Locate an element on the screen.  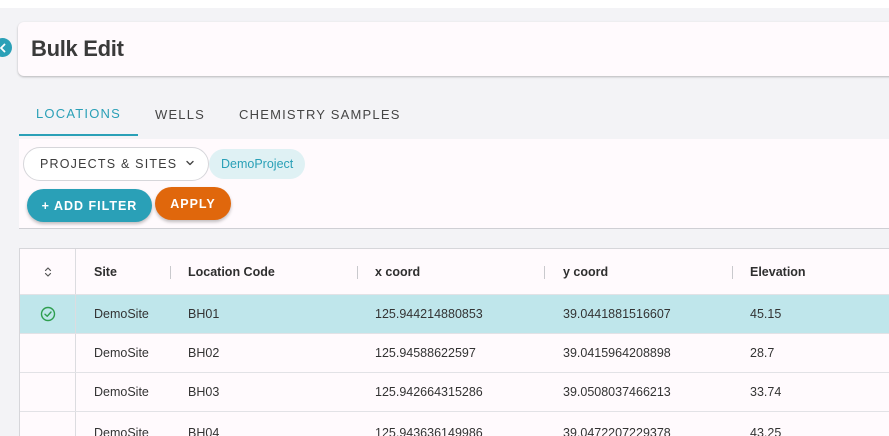
cell-elevation: 43.25 is located at coordinates (765, 424).